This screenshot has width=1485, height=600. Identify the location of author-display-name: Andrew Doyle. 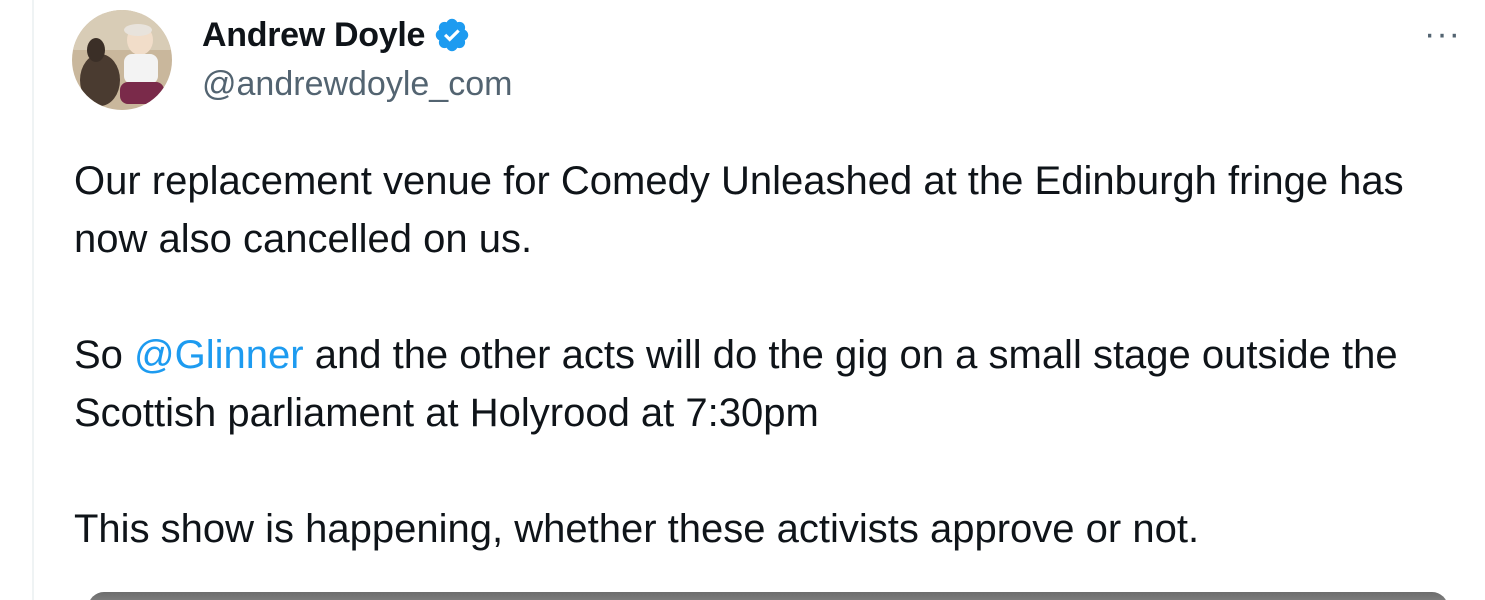
(313, 35).